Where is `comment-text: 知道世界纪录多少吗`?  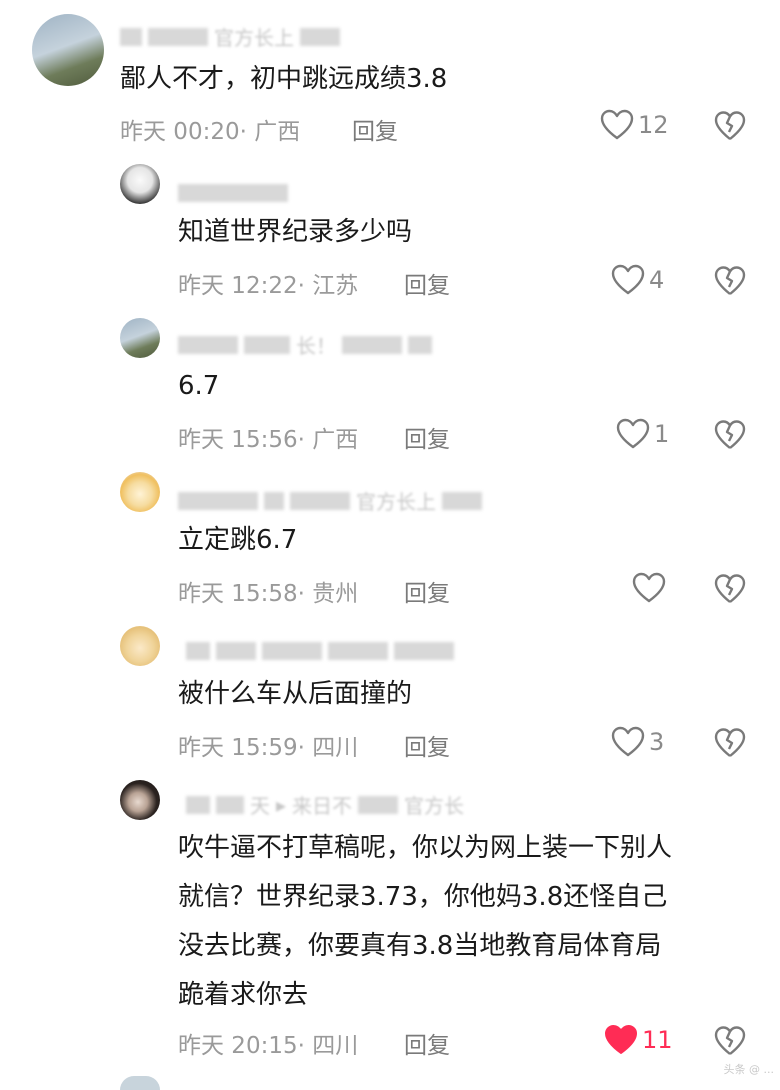 comment-text: 知道世界纪录多少吗 is located at coordinates (295, 232).